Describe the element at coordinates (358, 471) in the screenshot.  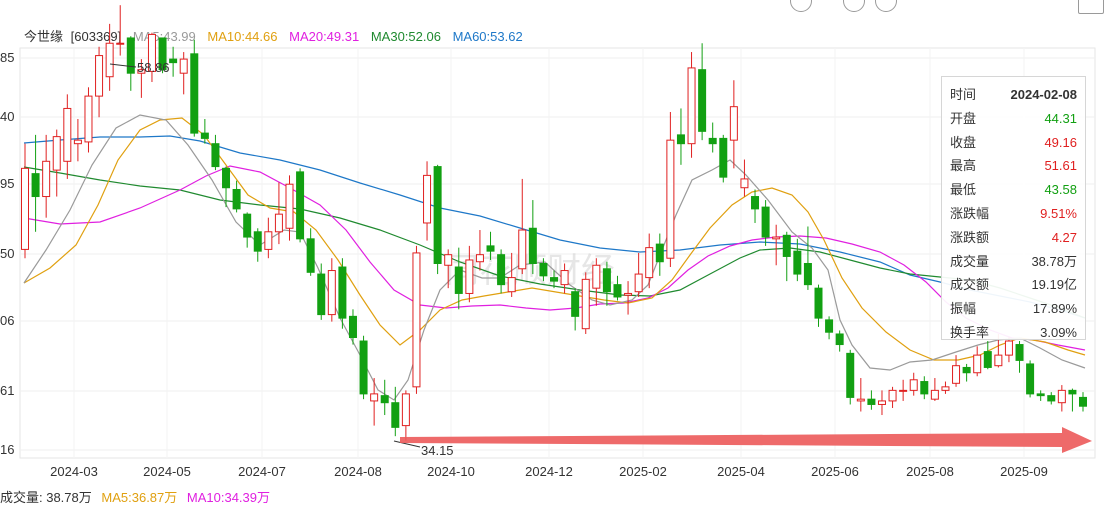
I see `x-tick-label: 2024-08` at that location.